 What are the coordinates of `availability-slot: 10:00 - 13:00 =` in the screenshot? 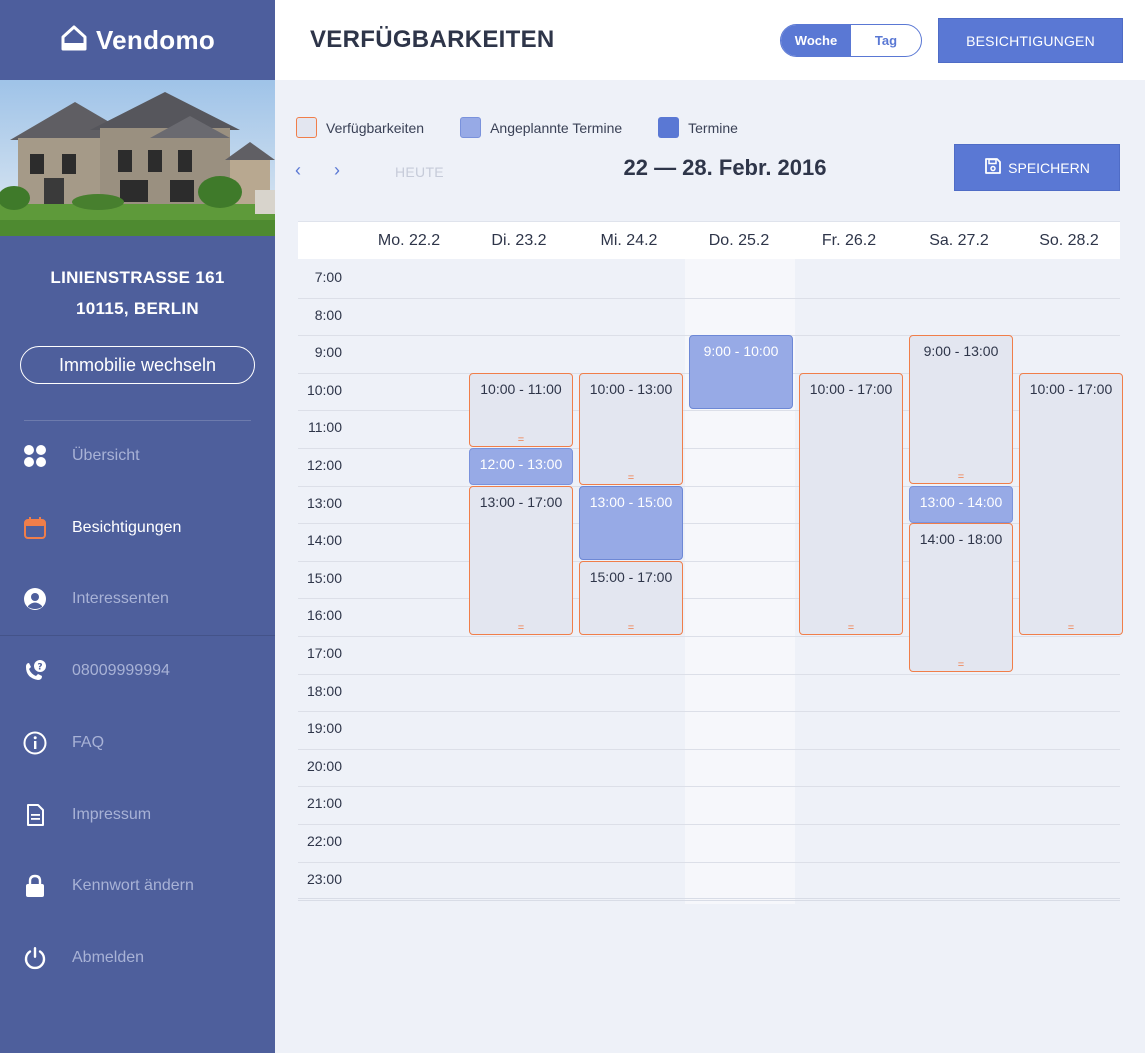 It's located at (631, 429).